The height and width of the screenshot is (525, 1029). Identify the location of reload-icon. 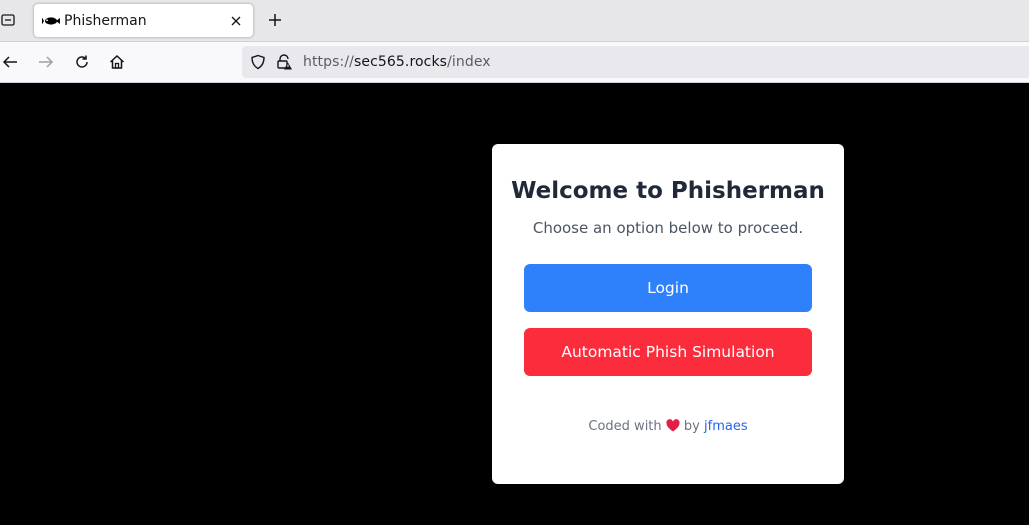
(82, 62).